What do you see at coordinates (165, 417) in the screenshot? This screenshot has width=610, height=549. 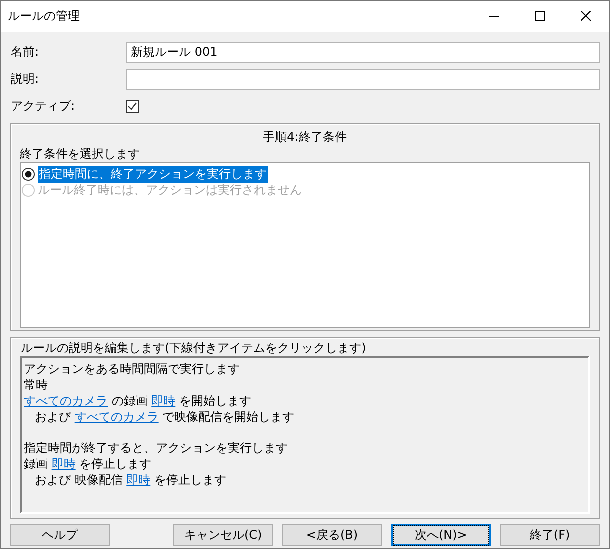 I see `description-line: および すべてのカメラ で映像配信を開始します` at bounding box center [165, 417].